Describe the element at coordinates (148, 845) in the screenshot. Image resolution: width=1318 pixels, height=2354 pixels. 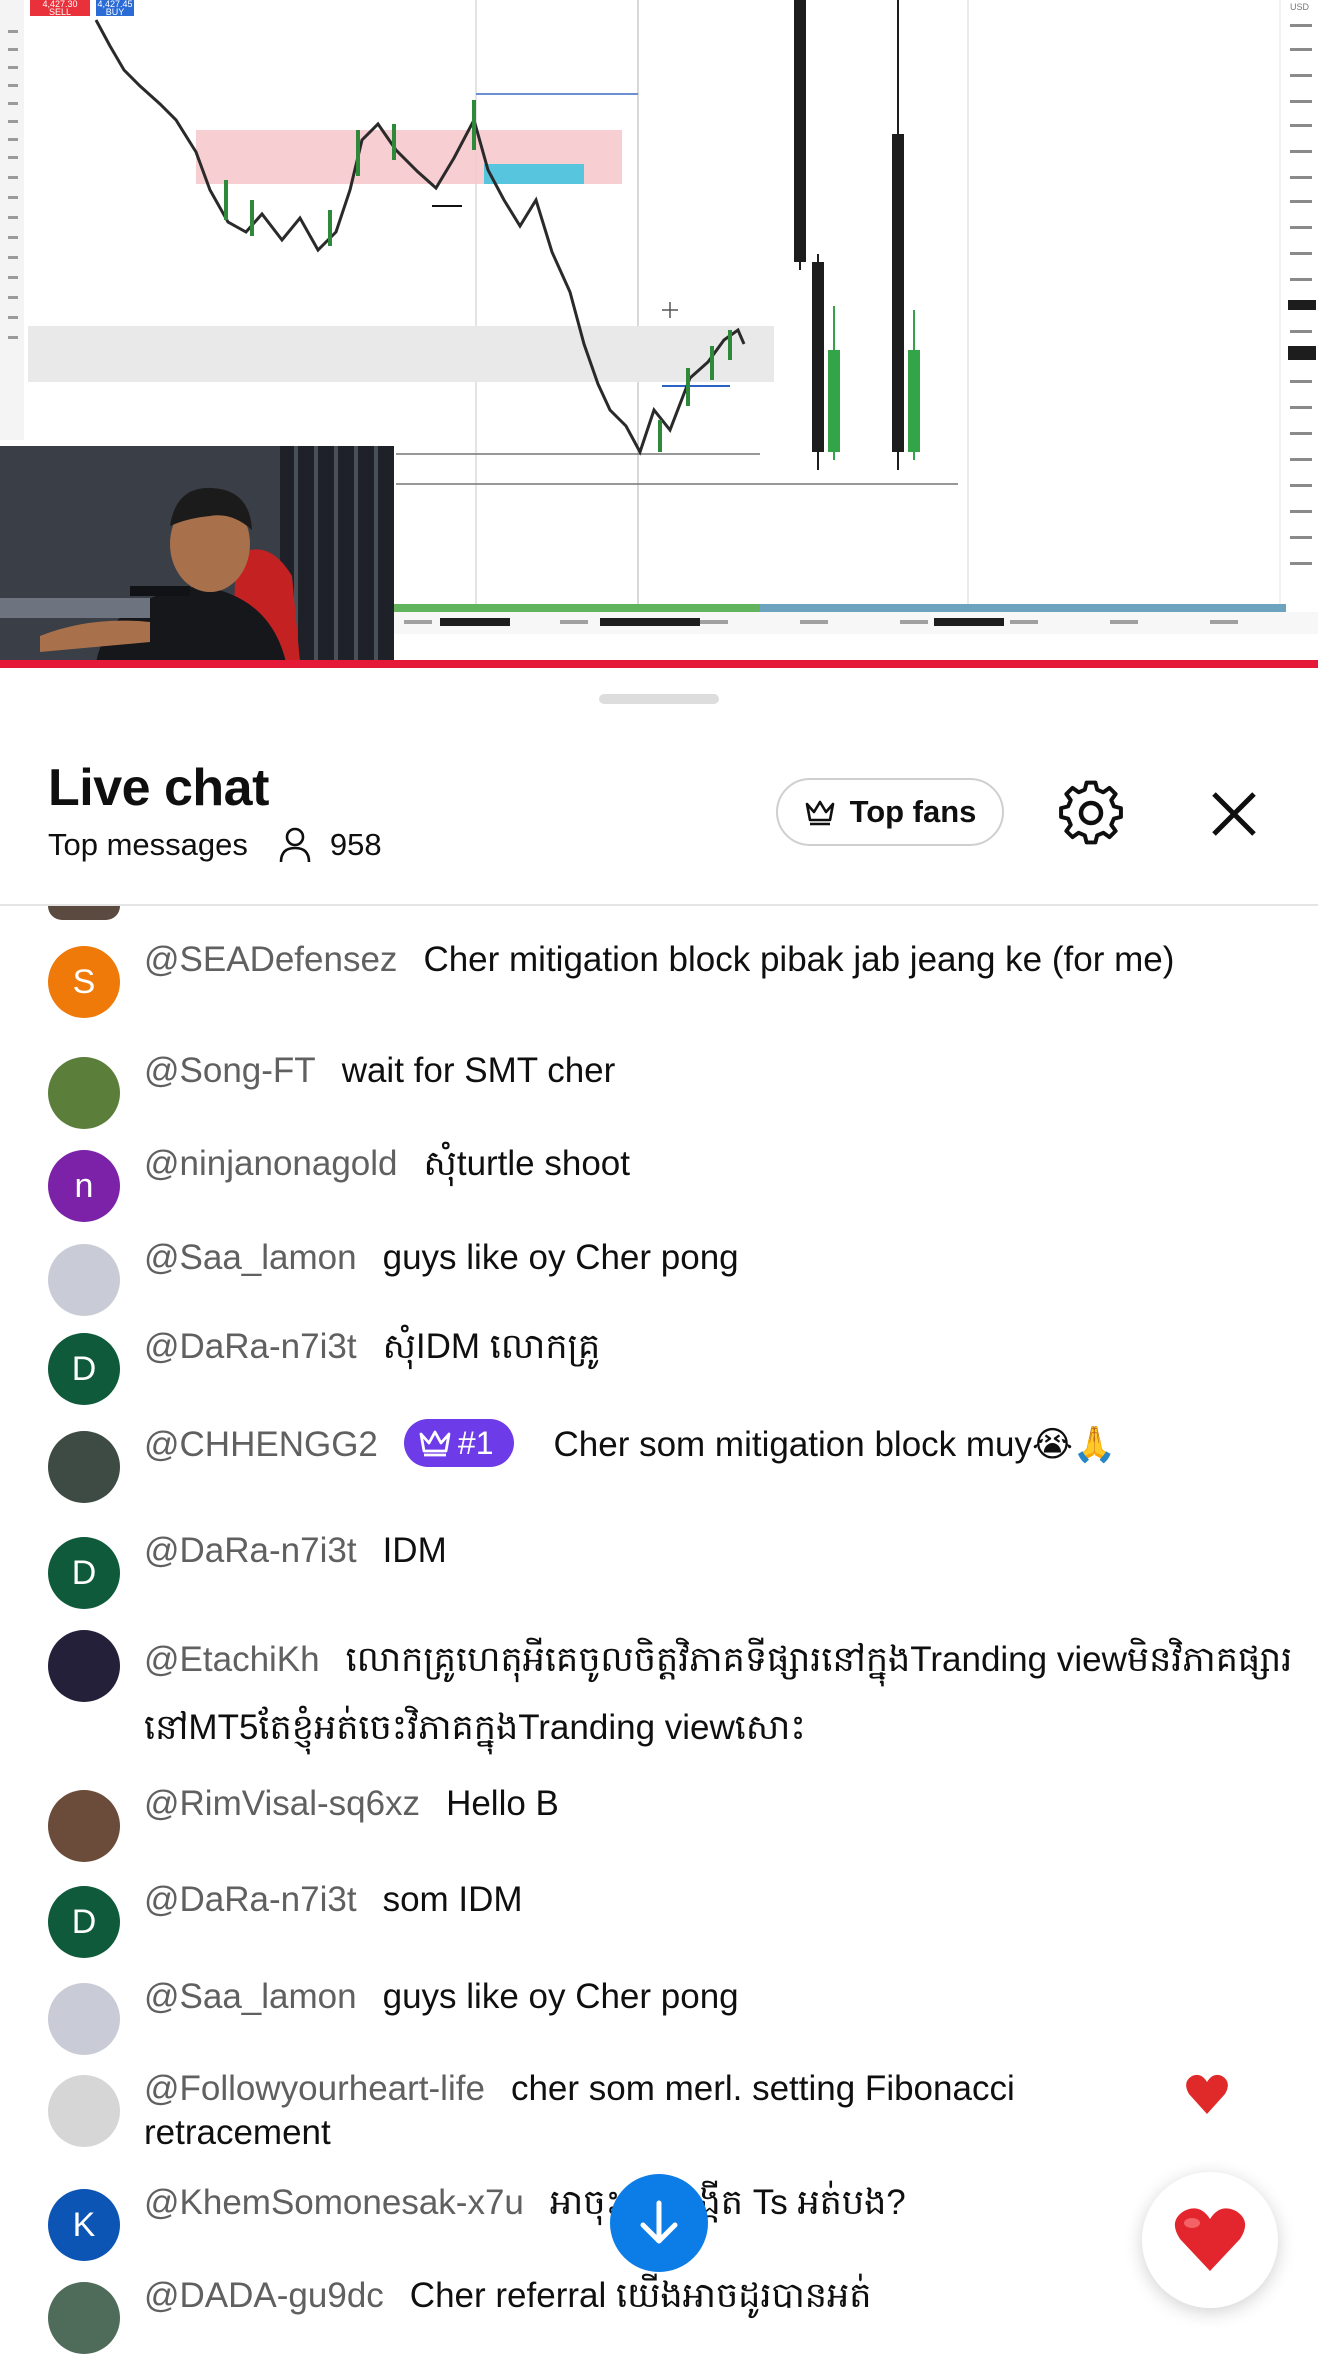
I see `chat-mode-selector: Top messages` at that location.